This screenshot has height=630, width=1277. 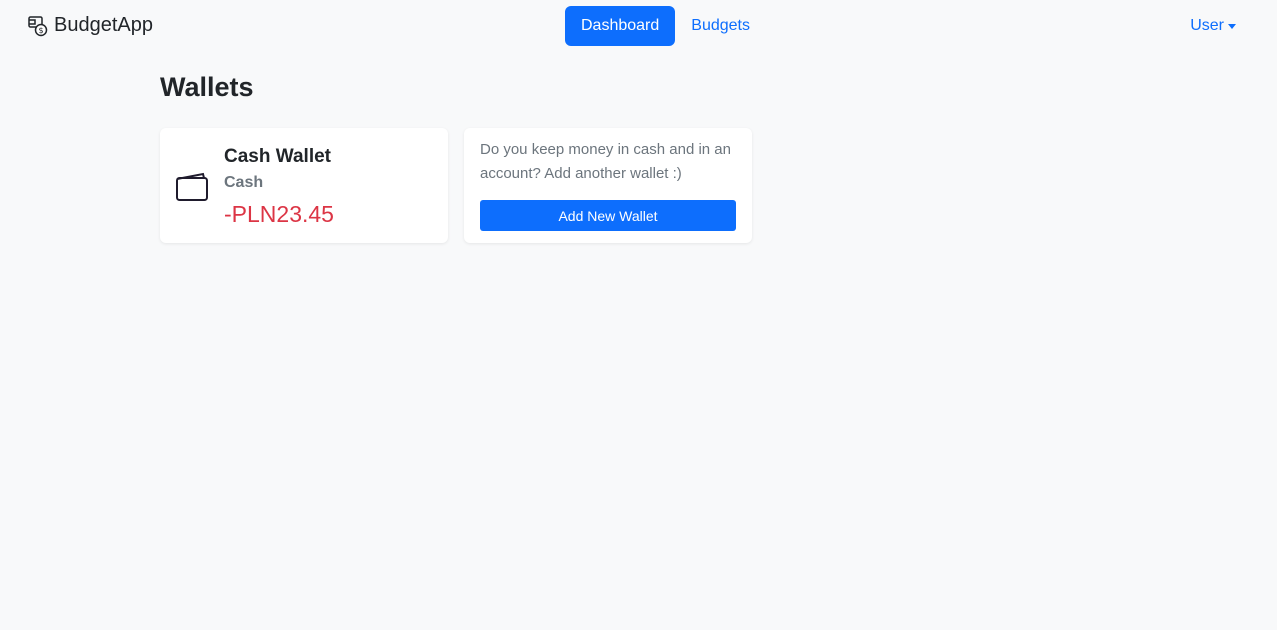 I want to click on caret-down-icon, so click(x=1232, y=26).